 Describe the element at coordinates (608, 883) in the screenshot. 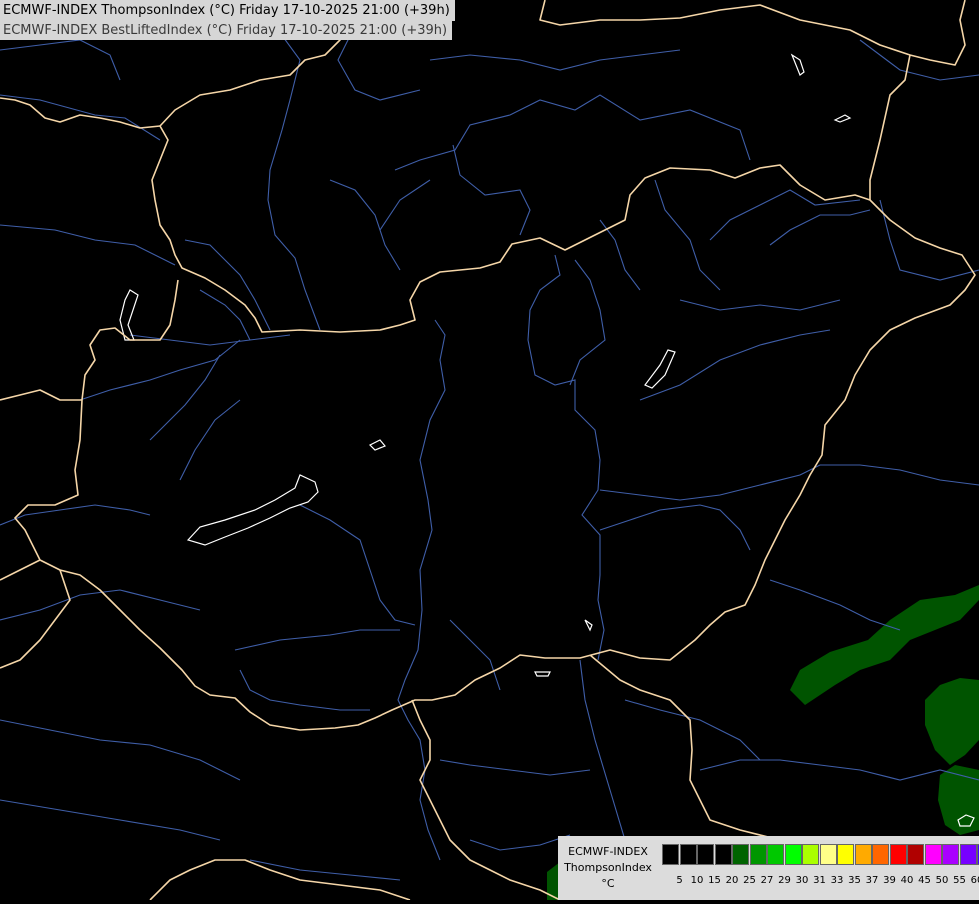

I see `legend-unit: °C` at that location.